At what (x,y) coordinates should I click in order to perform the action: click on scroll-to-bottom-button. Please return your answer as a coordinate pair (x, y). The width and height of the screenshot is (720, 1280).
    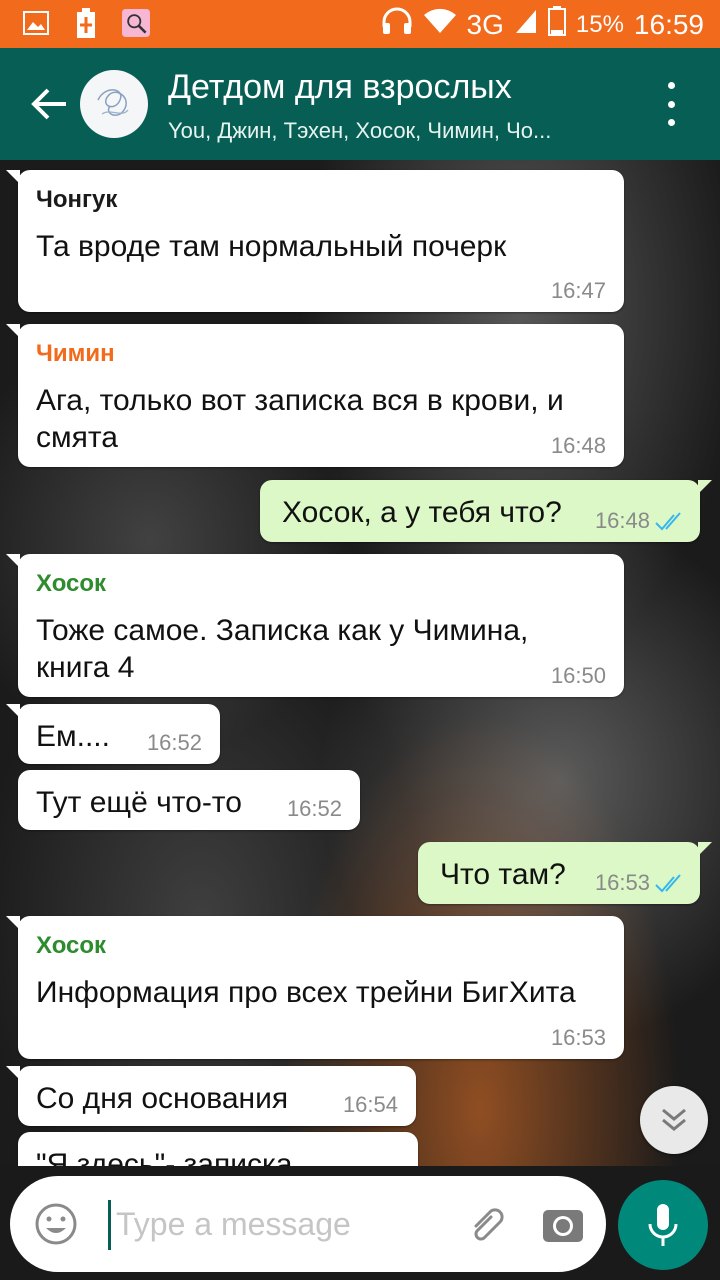
    Looking at the image, I should click on (674, 1120).